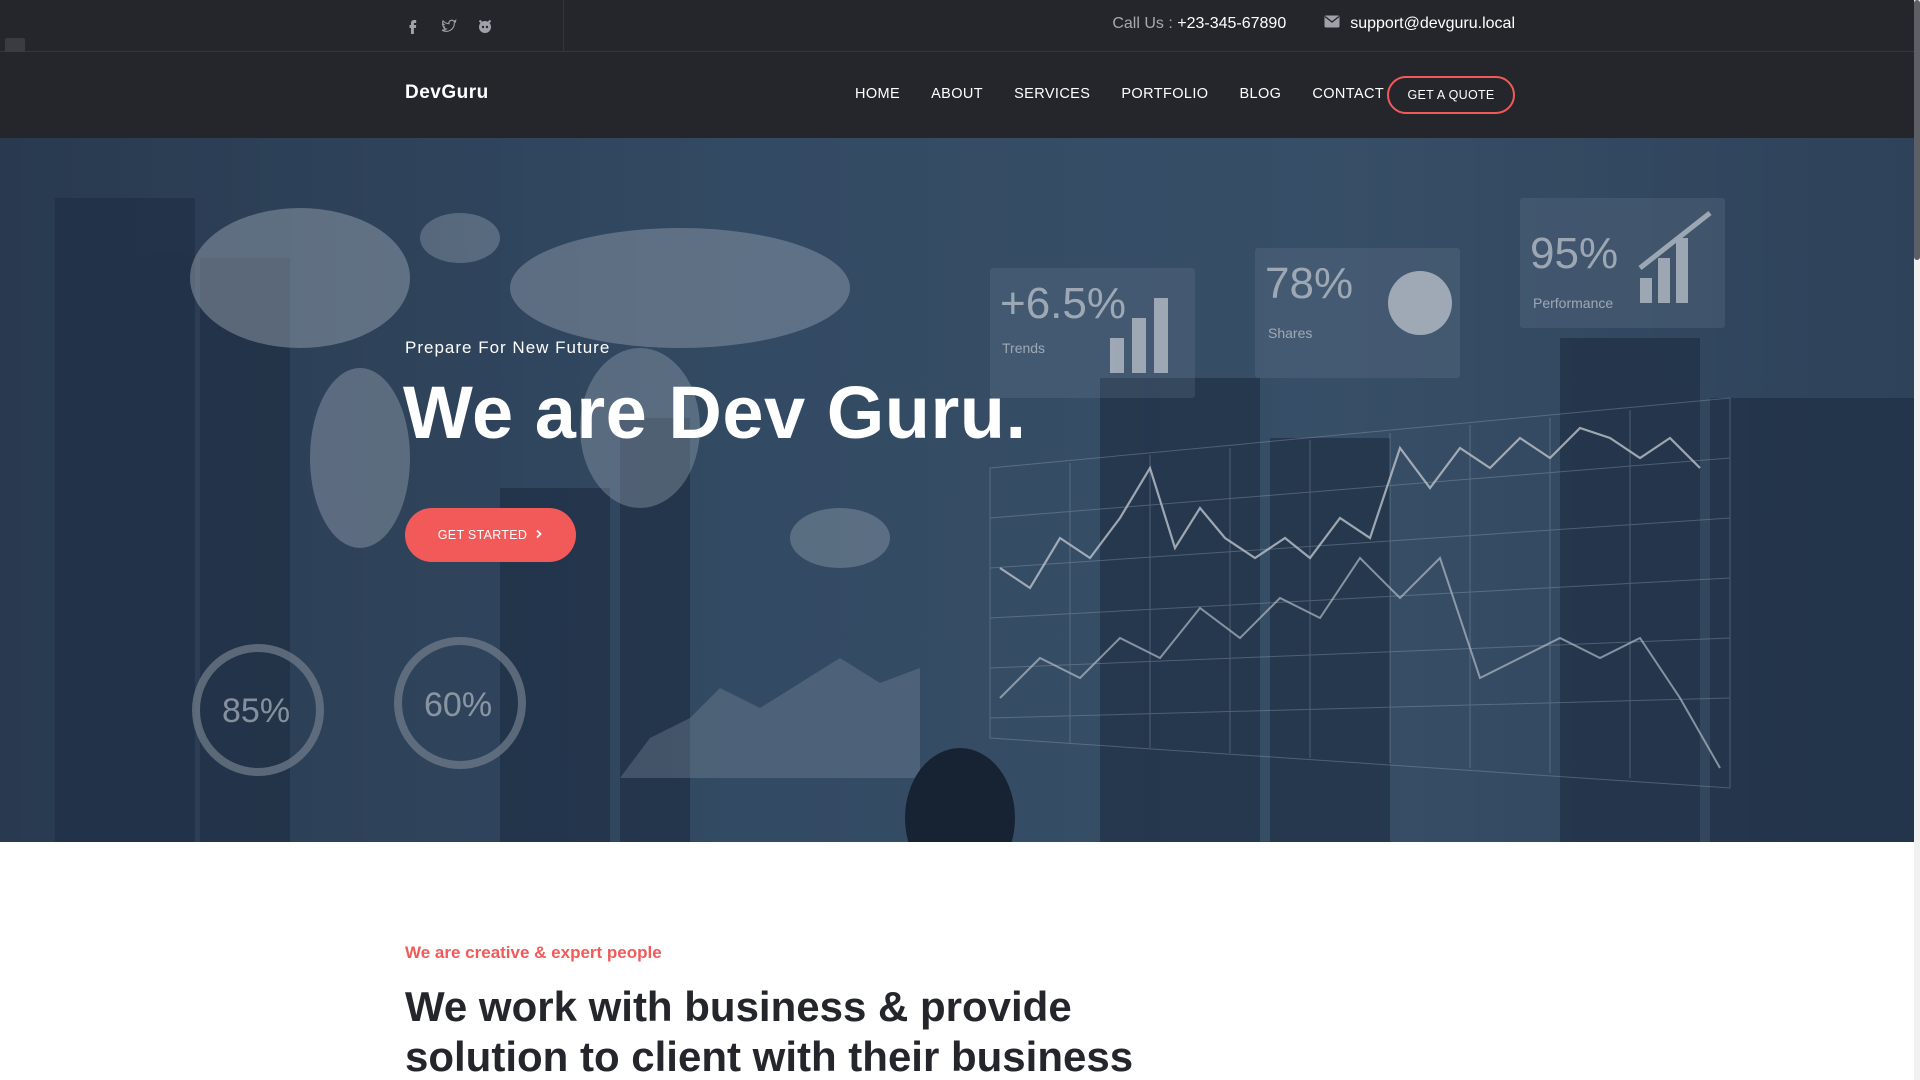  I want to click on twitter-icon, so click(449, 26).